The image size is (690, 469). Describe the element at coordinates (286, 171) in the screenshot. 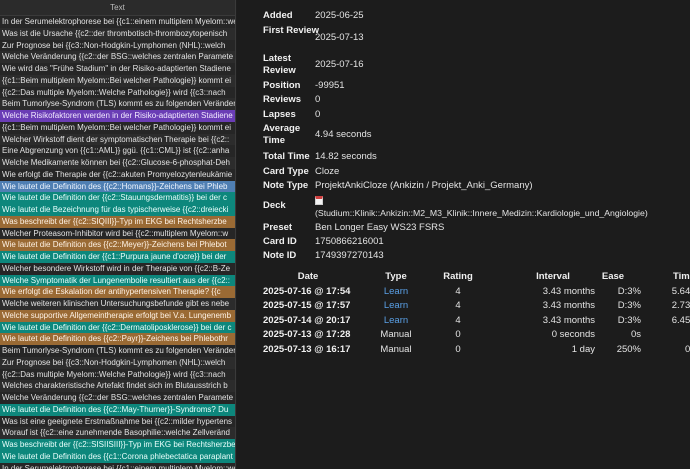

I see `info-label: Card Type` at that location.